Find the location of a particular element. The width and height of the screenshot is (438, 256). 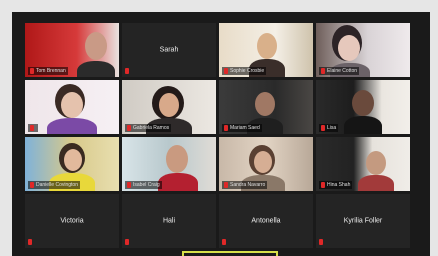

participant-name-label is located at coordinates (33, 128).